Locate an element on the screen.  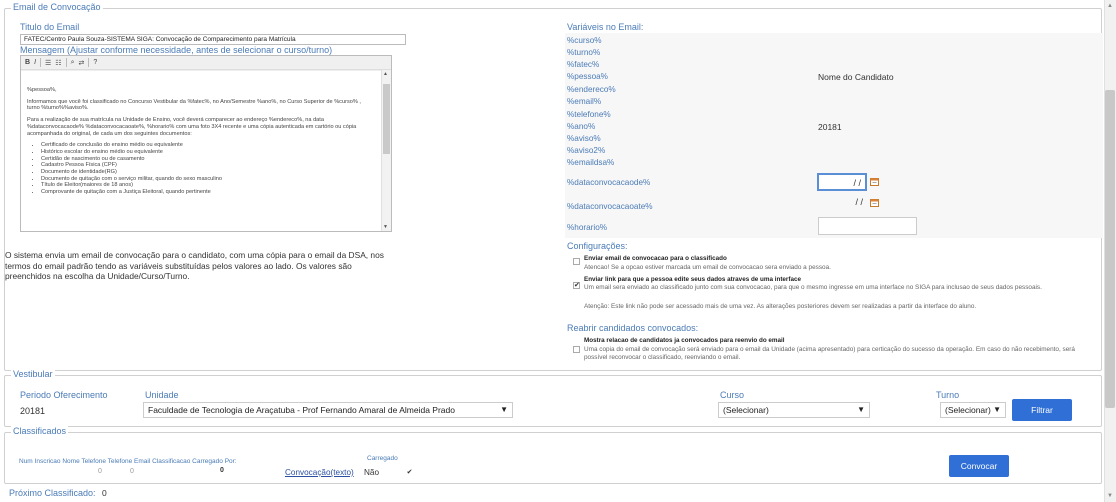
nao-value: Não is located at coordinates (372, 472).